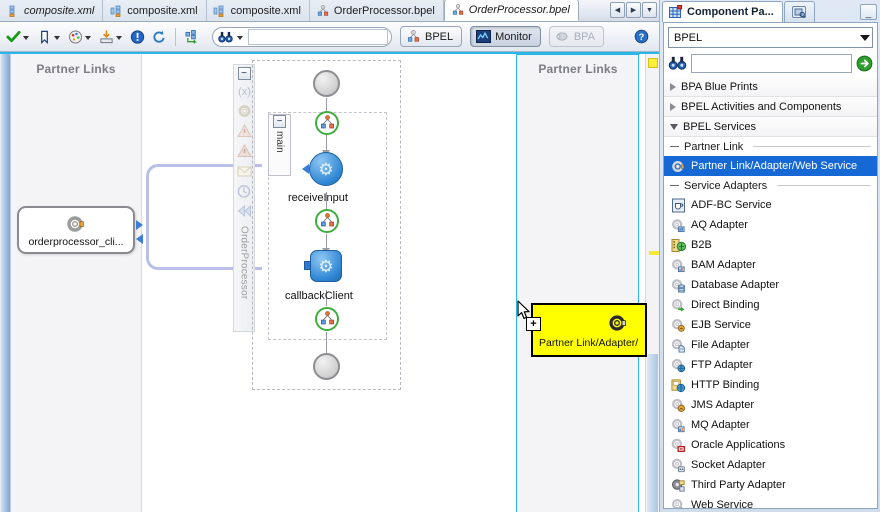  I want to click on end-event-node, so click(326, 366).